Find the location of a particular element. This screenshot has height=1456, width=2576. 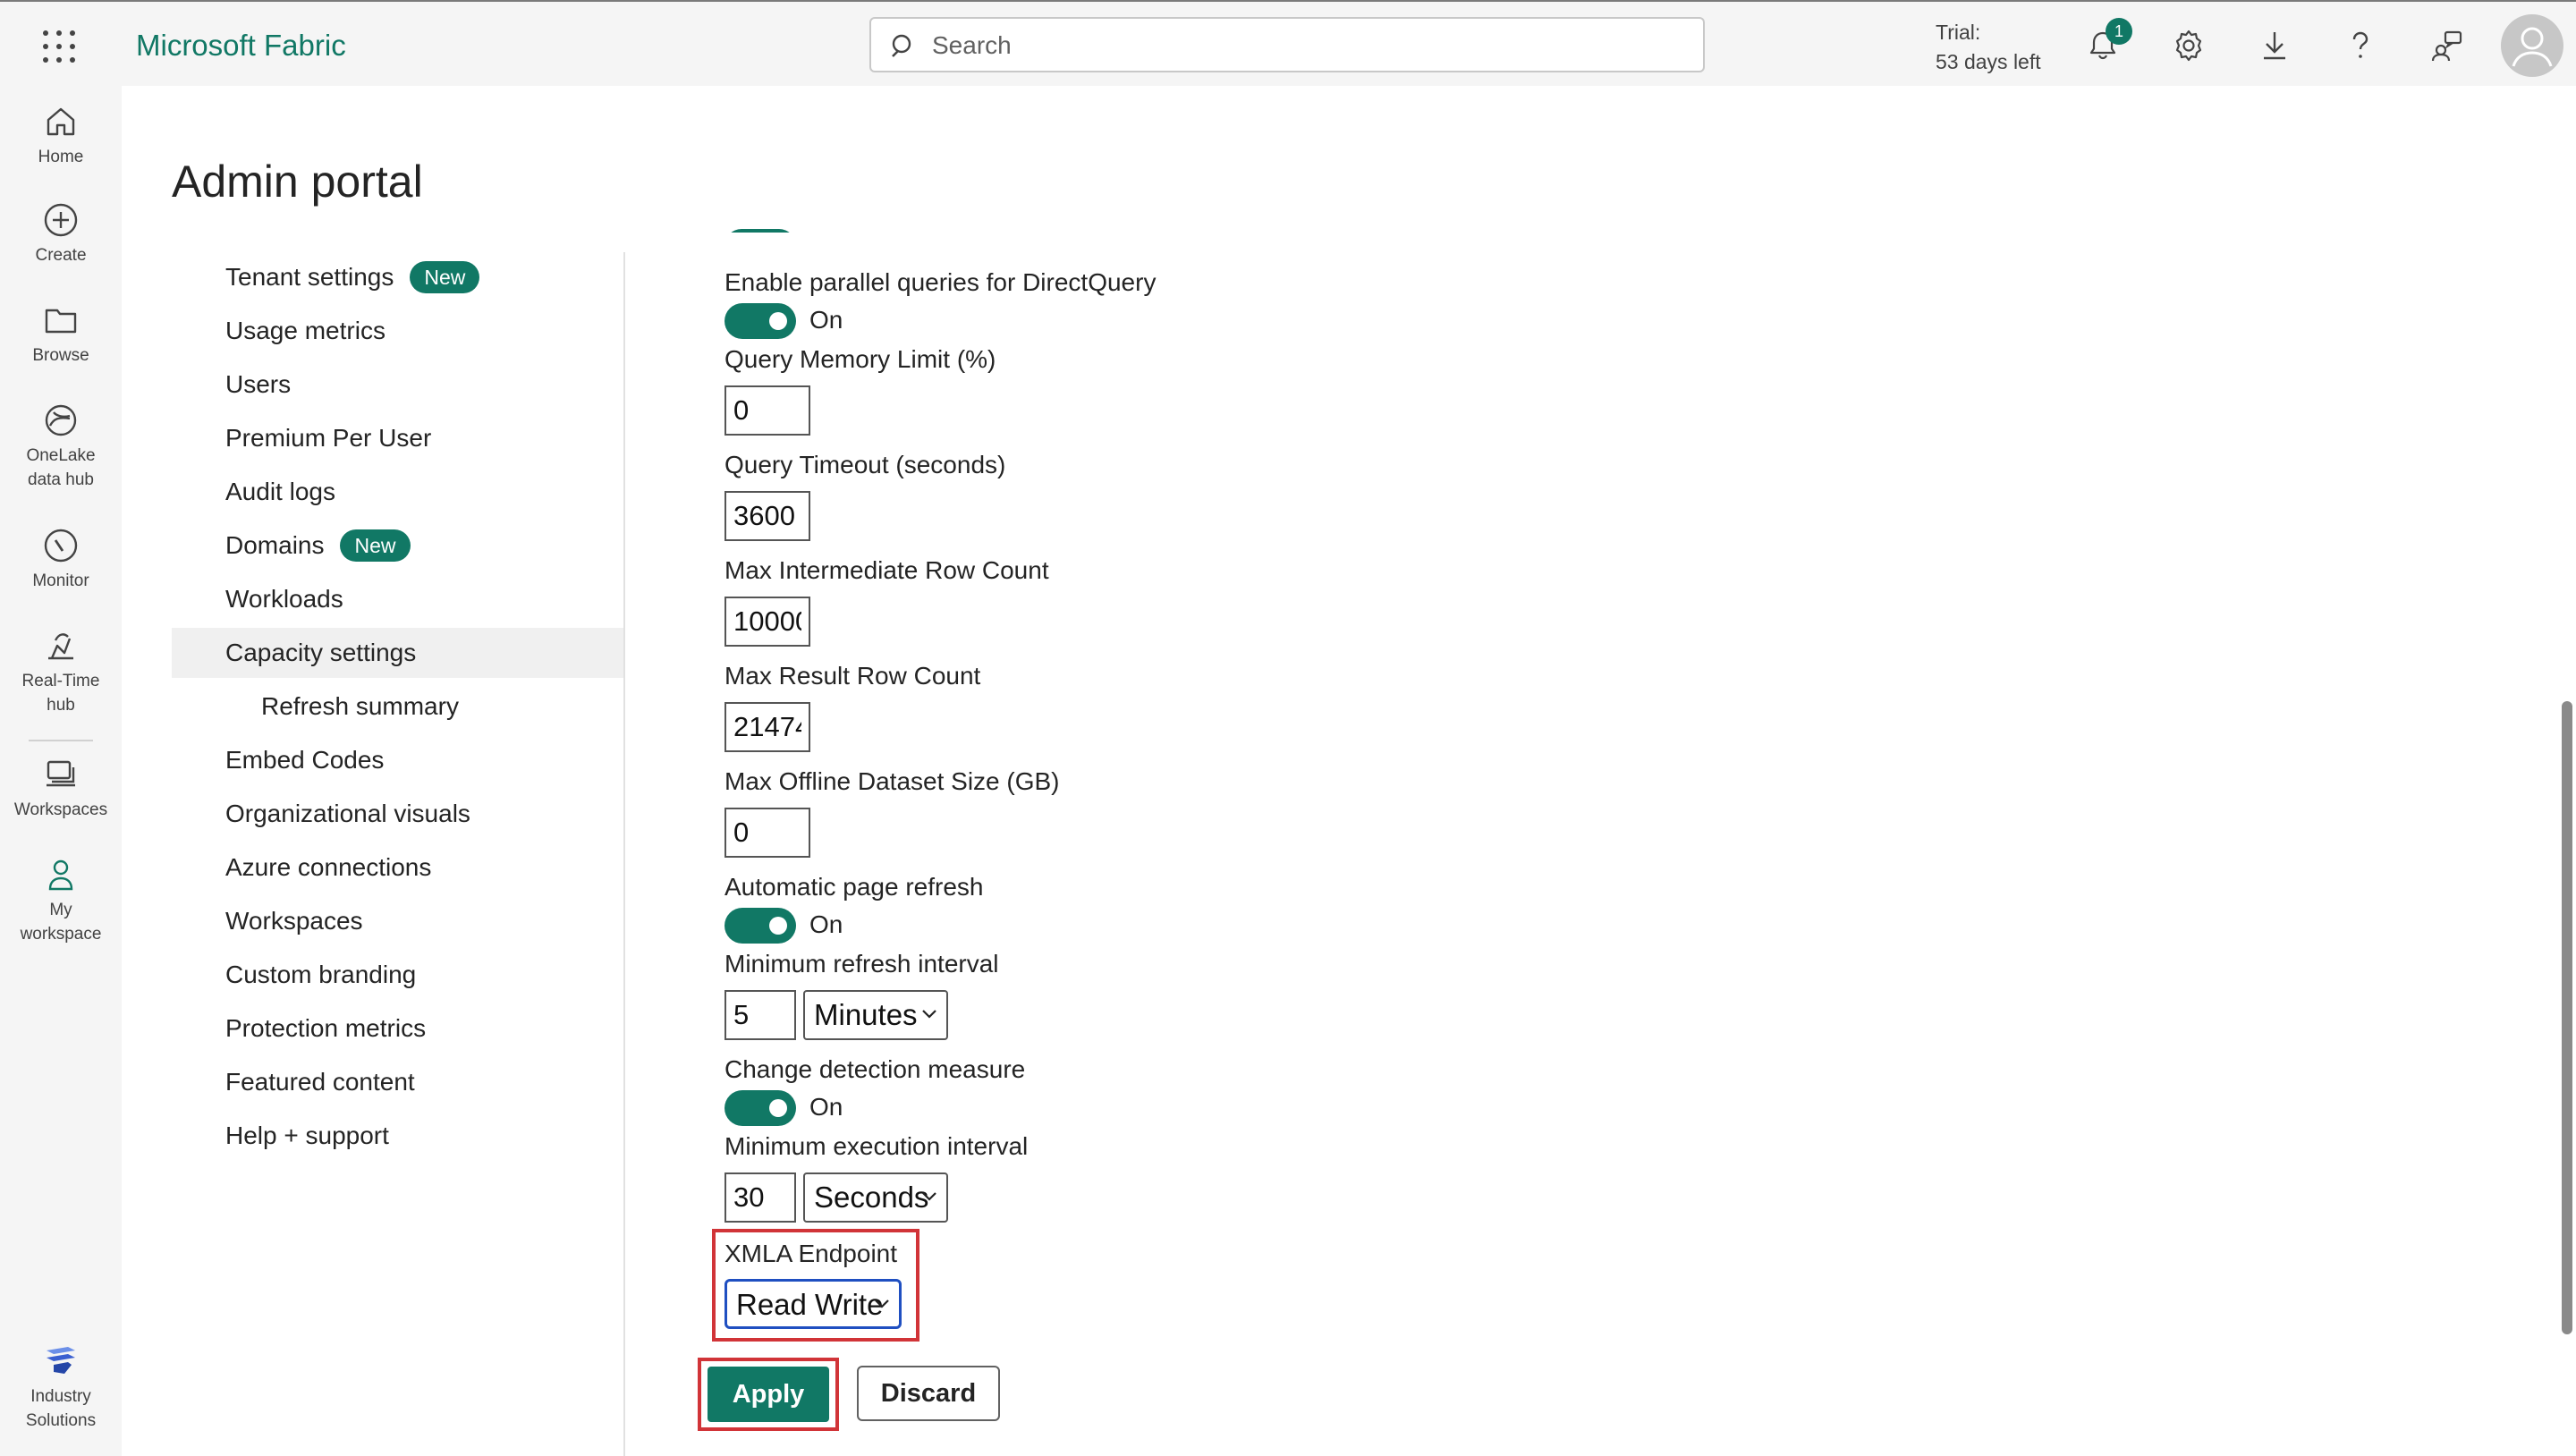

nav-realtime-label-line1: Real-Time is located at coordinates (60, 681).